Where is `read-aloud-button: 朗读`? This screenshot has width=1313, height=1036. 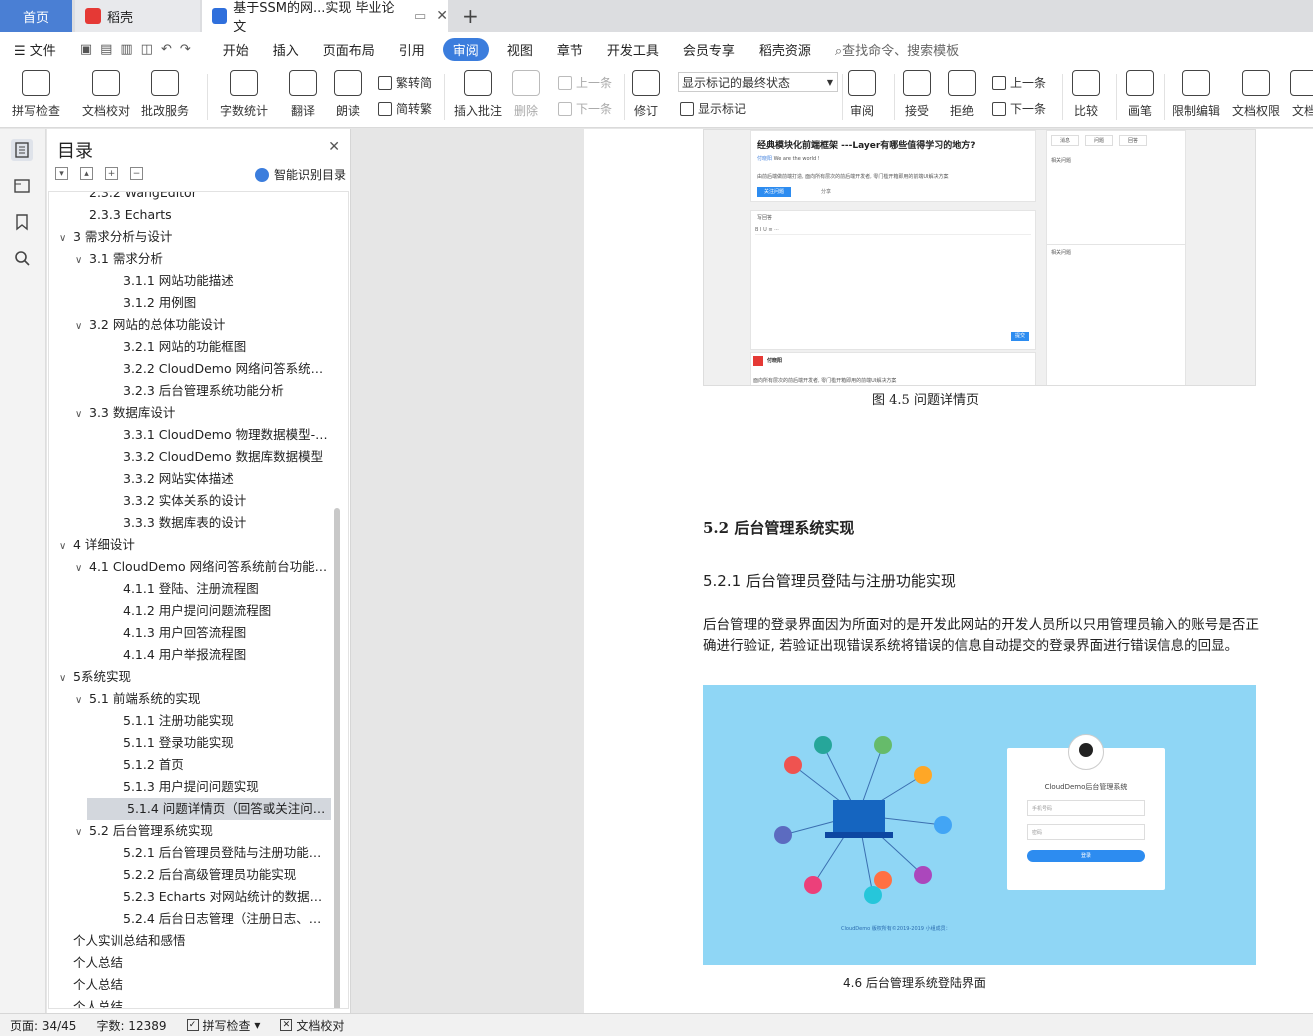 read-aloud-button: 朗读 is located at coordinates (348, 94).